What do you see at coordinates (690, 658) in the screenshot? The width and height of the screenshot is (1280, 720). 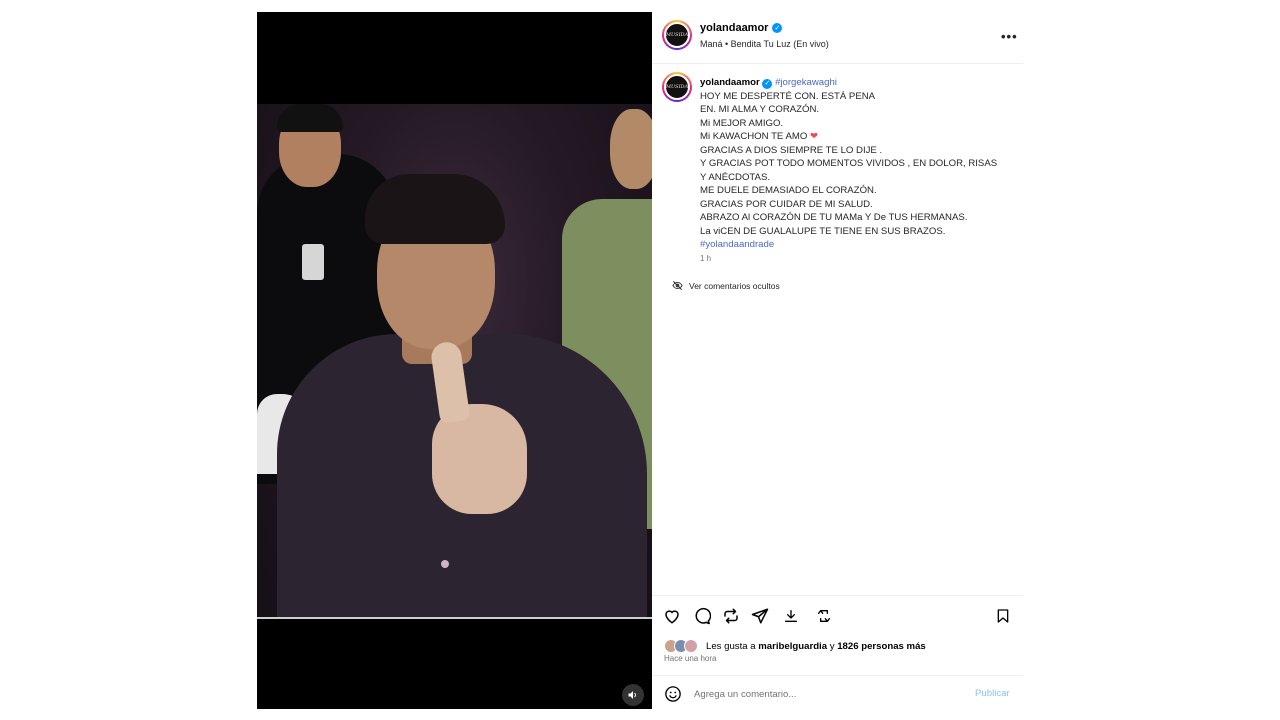 I see `post-date: Hace una hora` at bounding box center [690, 658].